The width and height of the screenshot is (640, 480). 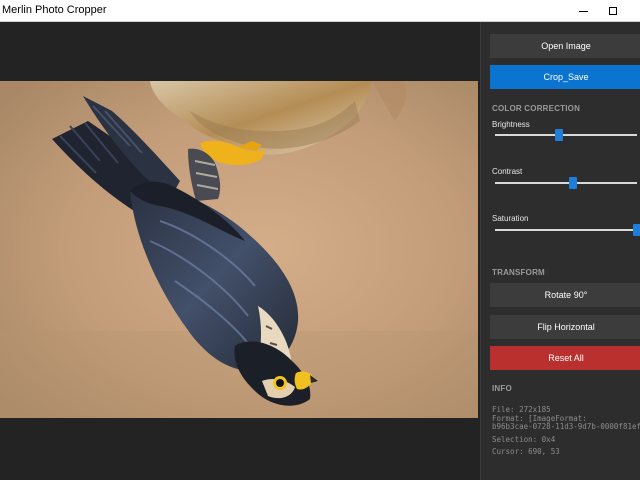 I want to click on color-correction-heading: COLOR CORRECTION, so click(x=536, y=108).